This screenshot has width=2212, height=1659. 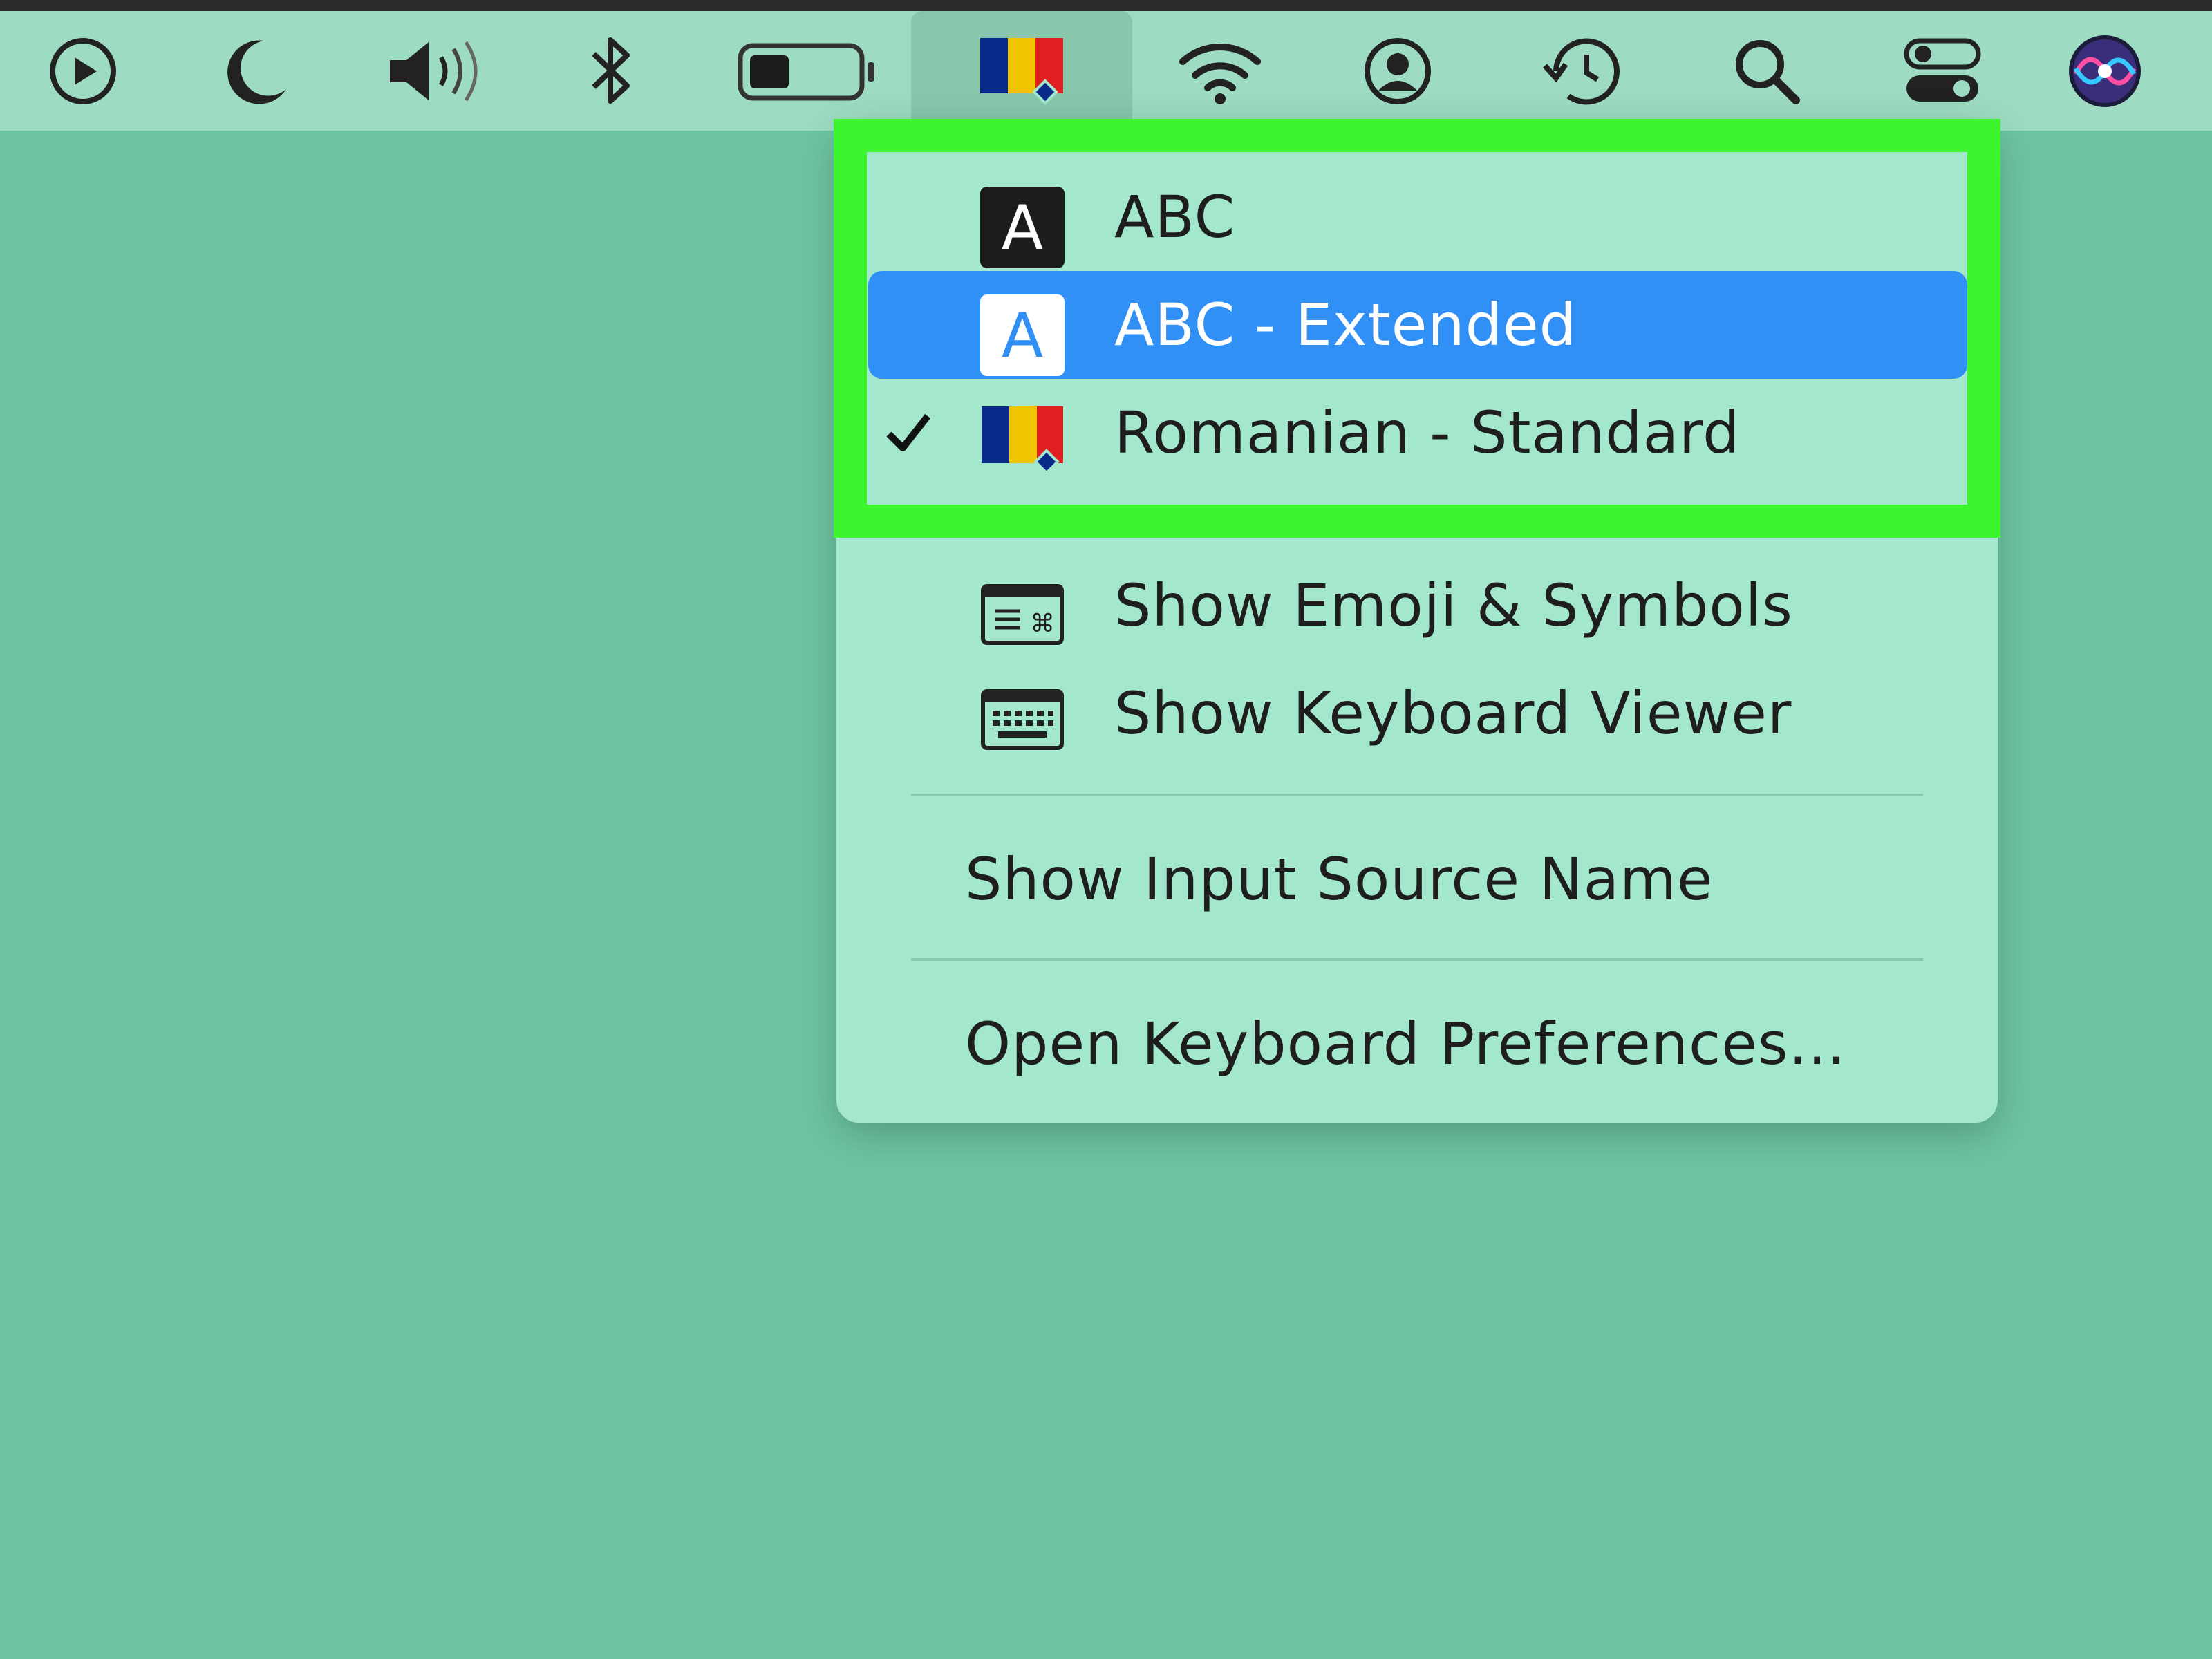 I want to click on menu-item-show-emoji-symbols: ⌘ Show Emoji & Symbols, so click(x=1418, y=605).